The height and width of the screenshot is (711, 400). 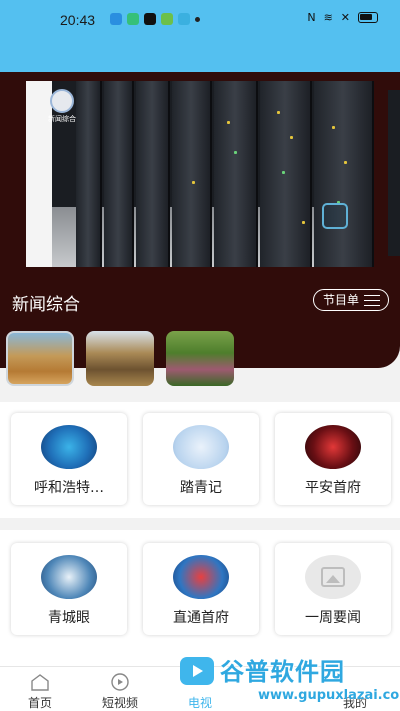 I want to click on watermark-url: www.gupuxlazai.com, so click(x=329, y=695).